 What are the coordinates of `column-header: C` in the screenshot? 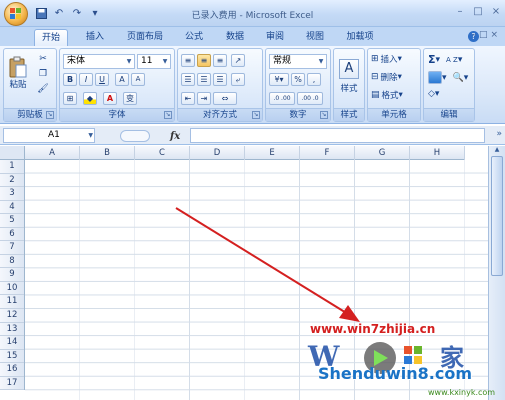 It's located at (162, 153).